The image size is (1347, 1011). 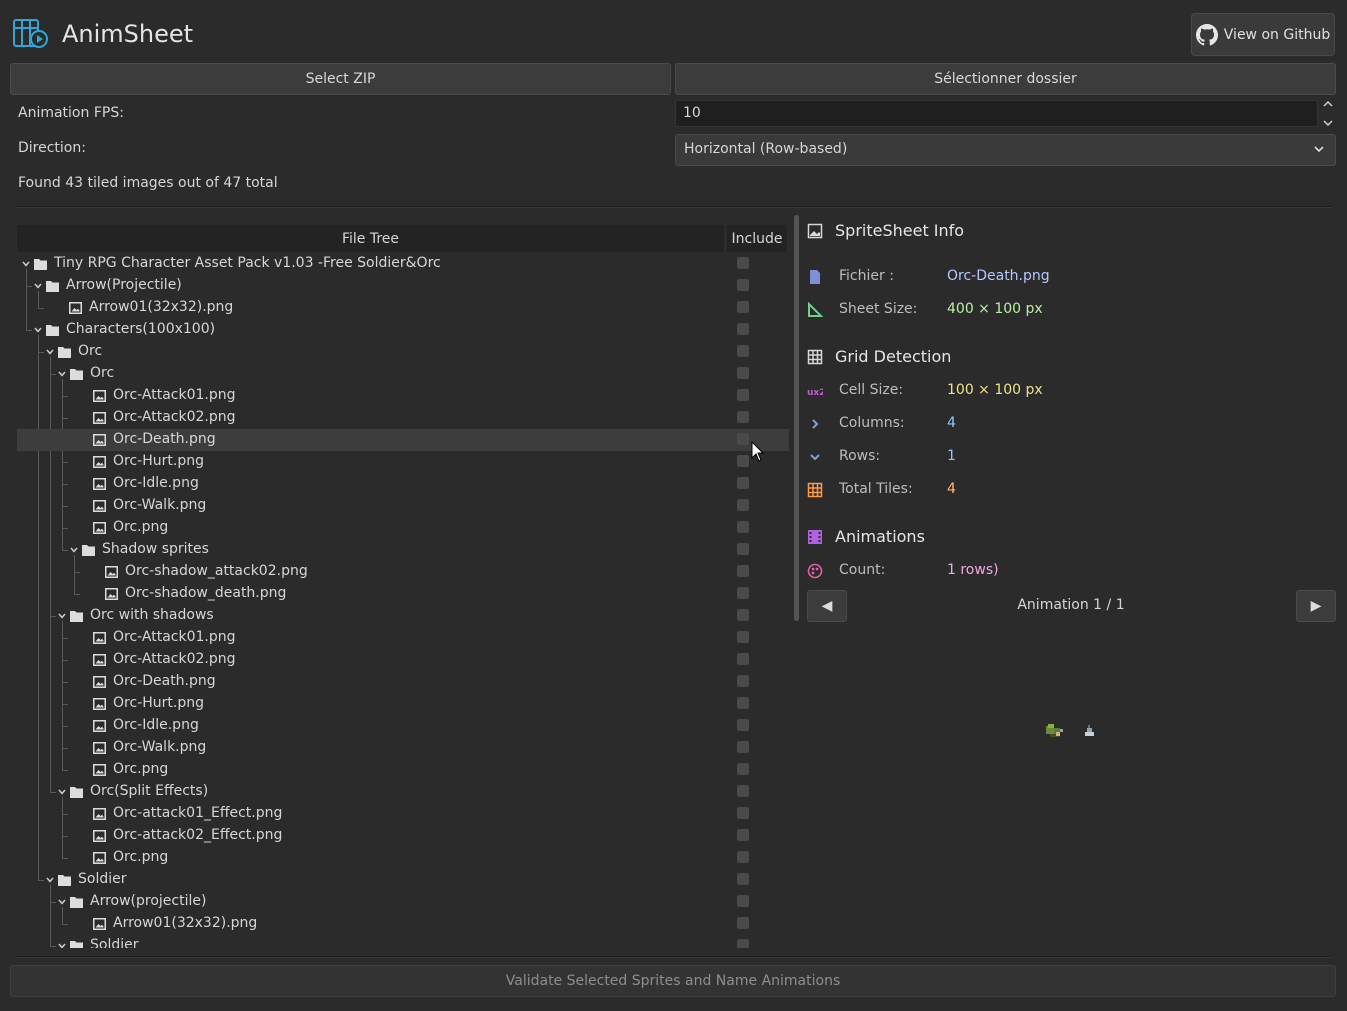 What do you see at coordinates (403, 902) in the screenshot?
I see `tree-folder-row: Arrow(projectile)` at bounding box center [403, 902].